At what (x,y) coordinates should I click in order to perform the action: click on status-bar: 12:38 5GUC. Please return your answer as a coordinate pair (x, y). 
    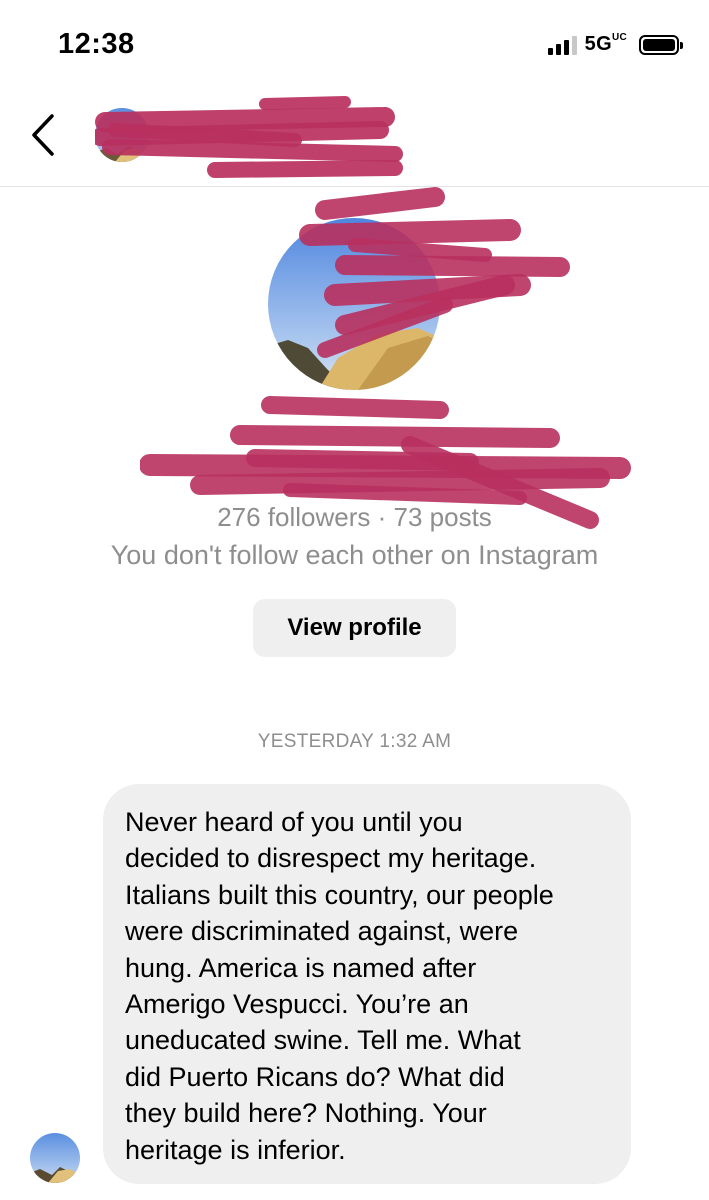
    Looking at the image, I should click on (354, 40).